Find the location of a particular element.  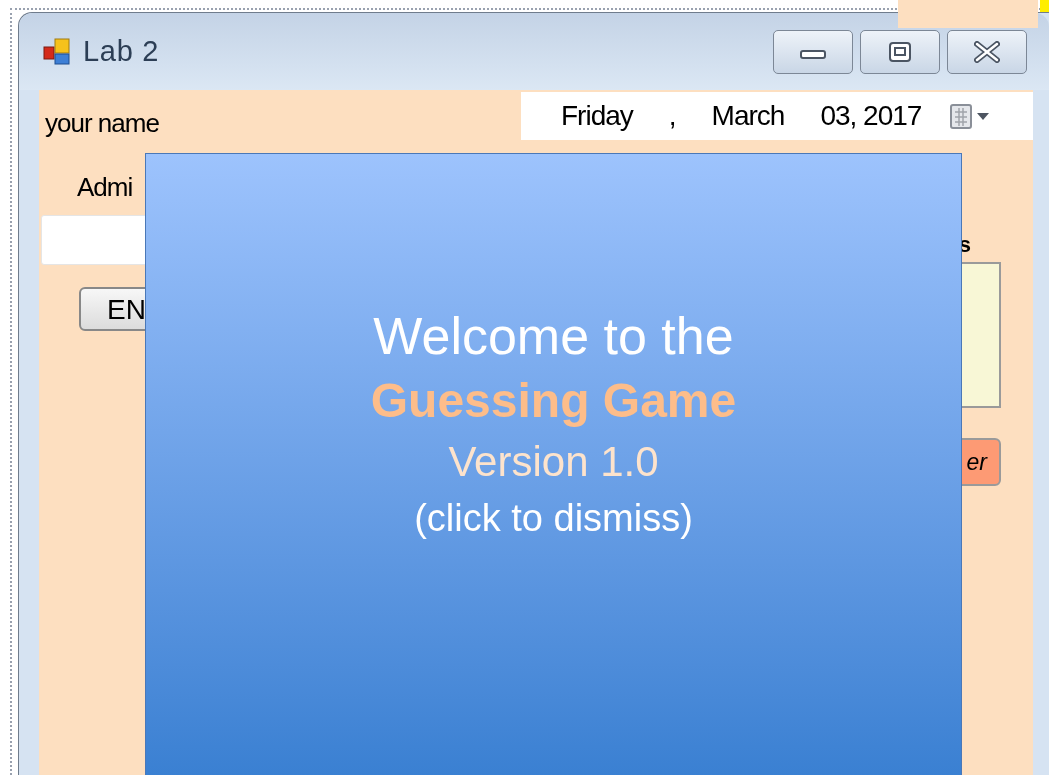

admin-label: Admi is located at coordinates (105, 187).